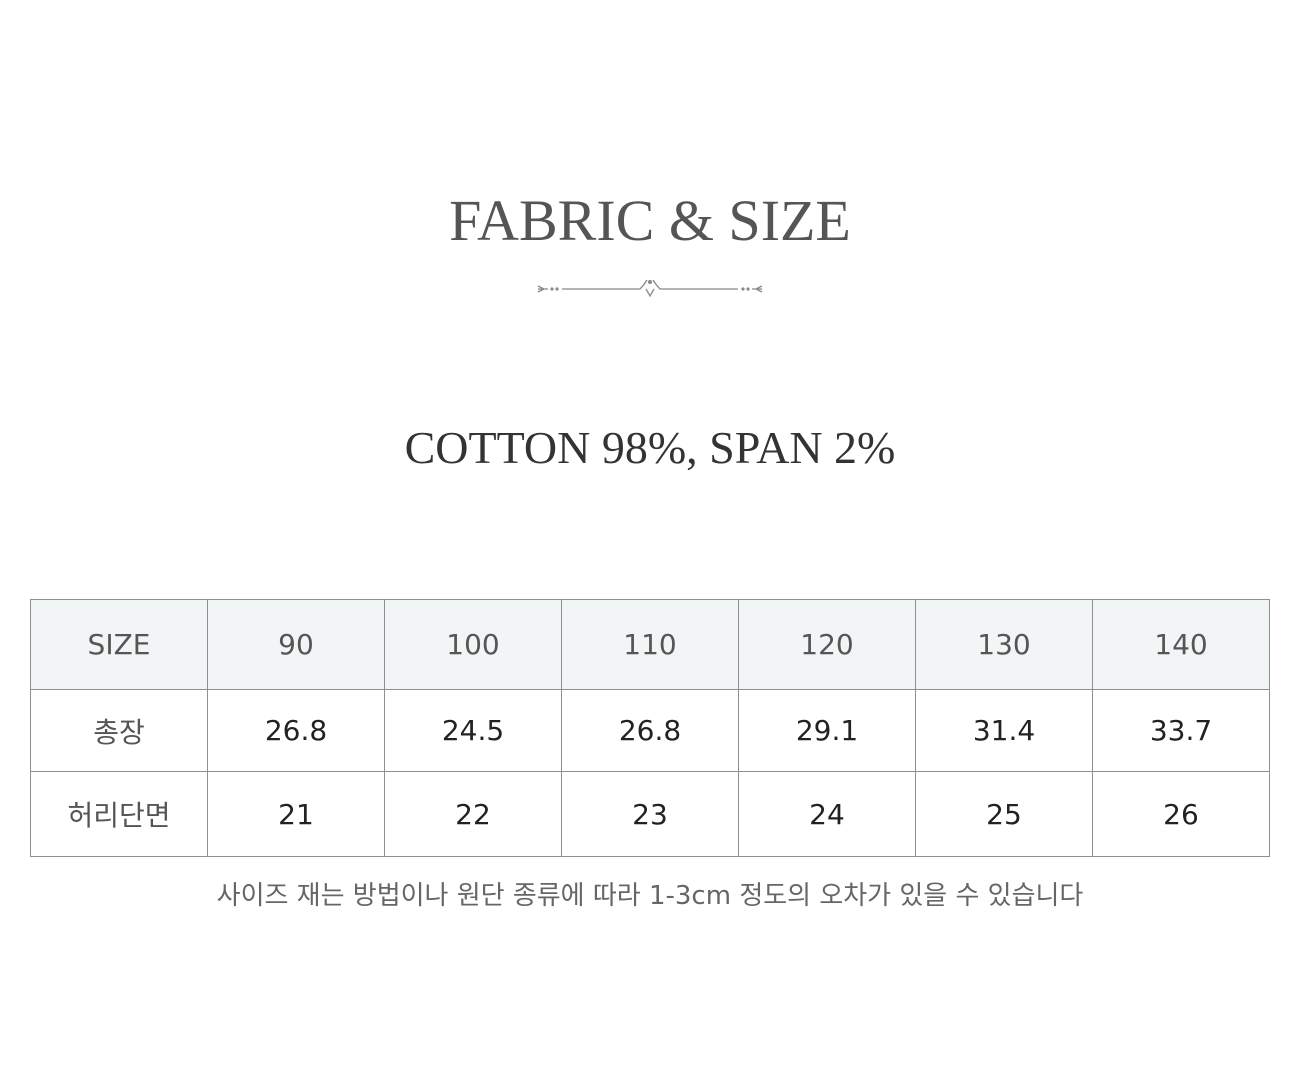 The height and width of the screenshot is (1068, 1300). Describe the element at coordinates (119, 644) in the screenshot. I see `header-cell: SIZE` at that location.